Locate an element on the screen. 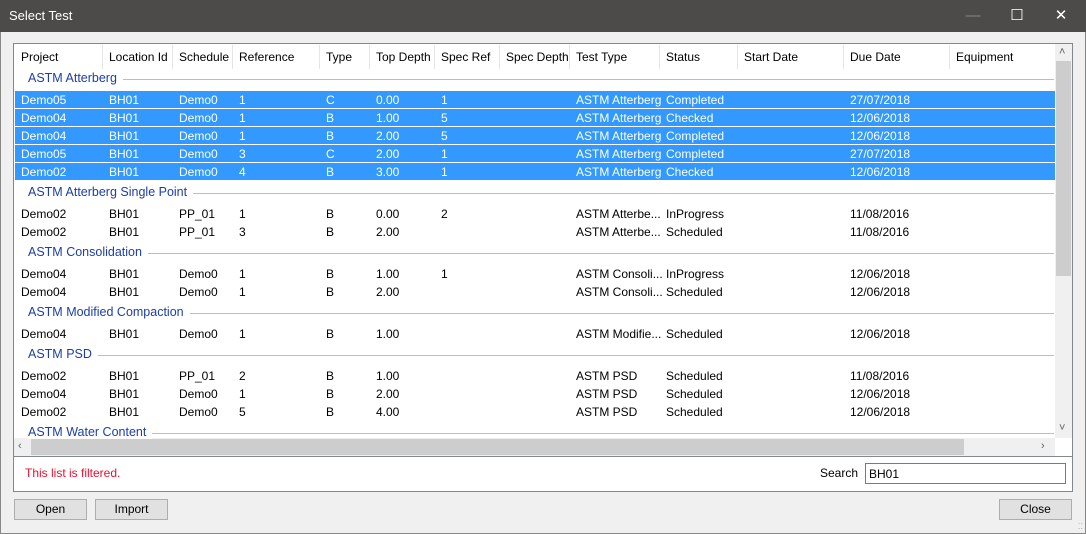  column-header-type: Type is located at coordinates (339, 57).